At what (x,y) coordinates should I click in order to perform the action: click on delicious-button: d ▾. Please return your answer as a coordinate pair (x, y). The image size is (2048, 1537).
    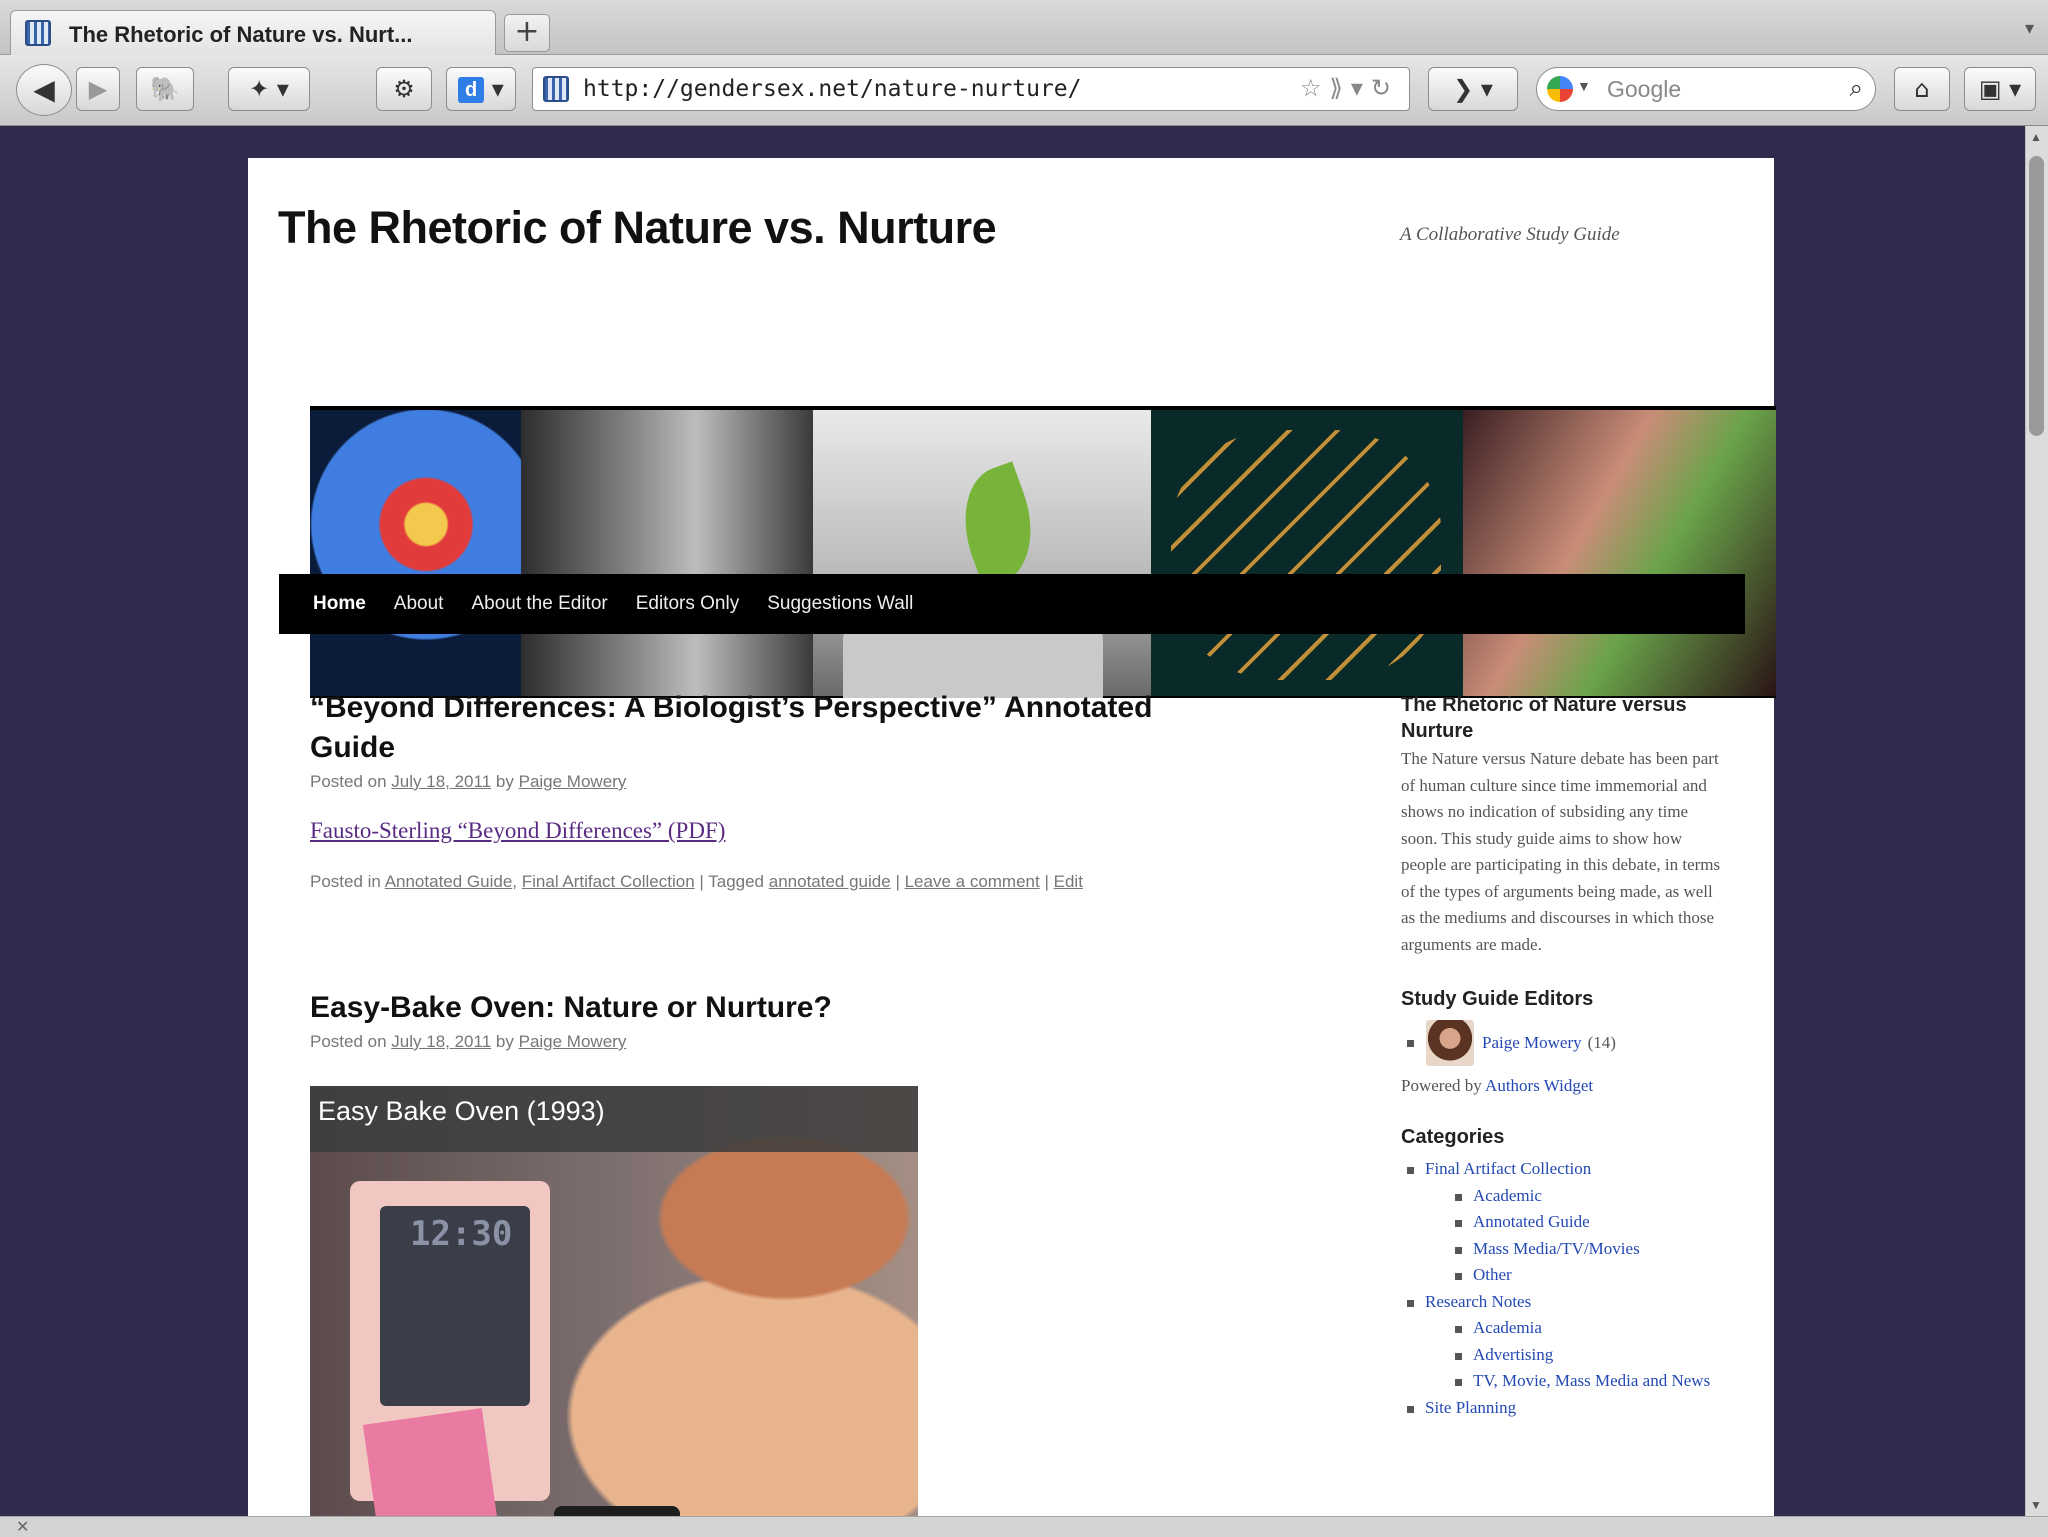
    Looking at the image, I should click on (481, 89).